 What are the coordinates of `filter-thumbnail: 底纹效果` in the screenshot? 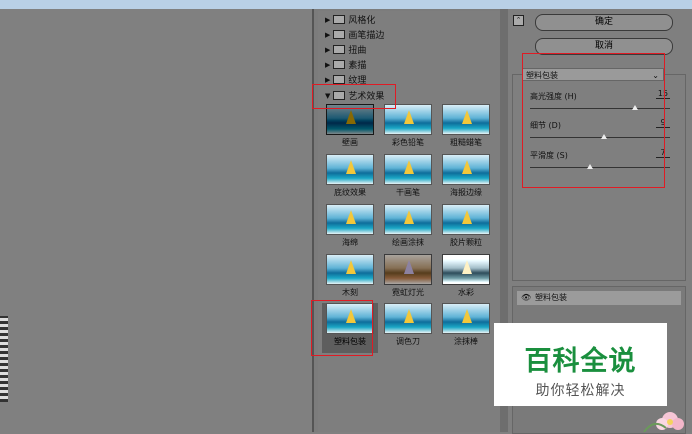 It's located at (350, 179).